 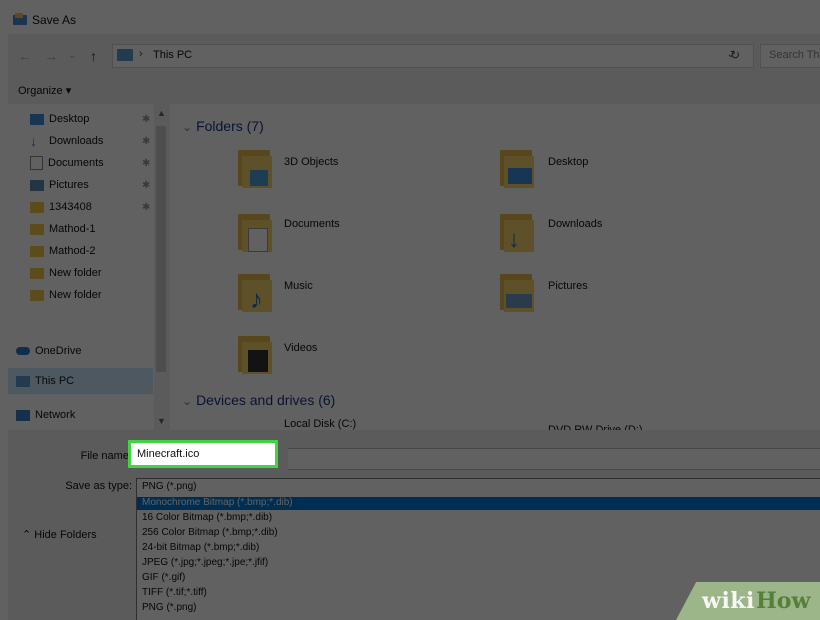 I want to click on videos-folder-icon, so click(x=256, y=356).